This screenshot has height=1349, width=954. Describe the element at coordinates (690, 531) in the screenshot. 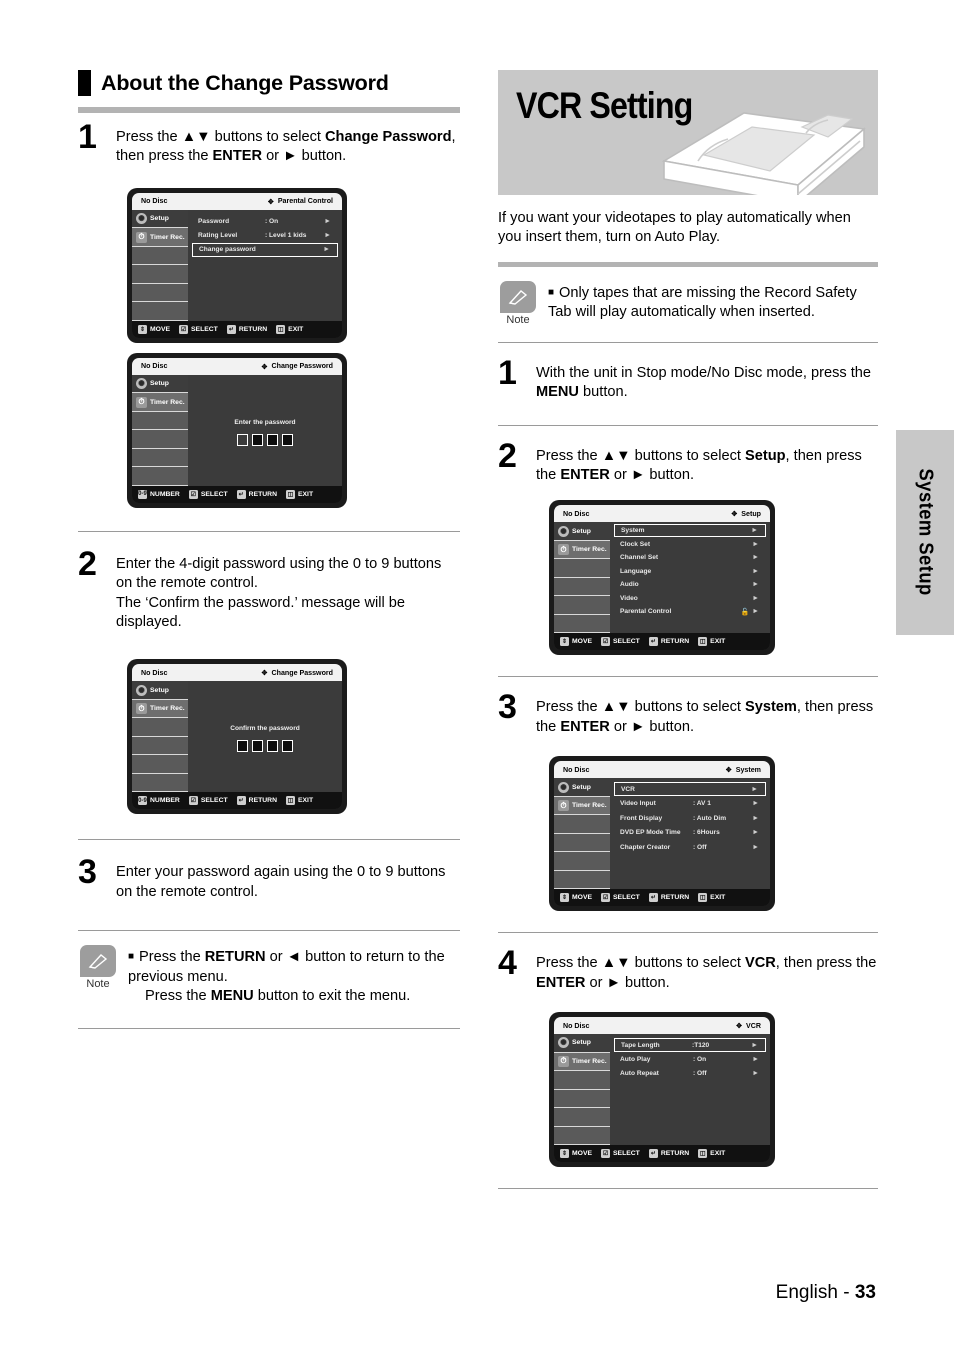

I see `osd-row-selected: System ►` at that location.